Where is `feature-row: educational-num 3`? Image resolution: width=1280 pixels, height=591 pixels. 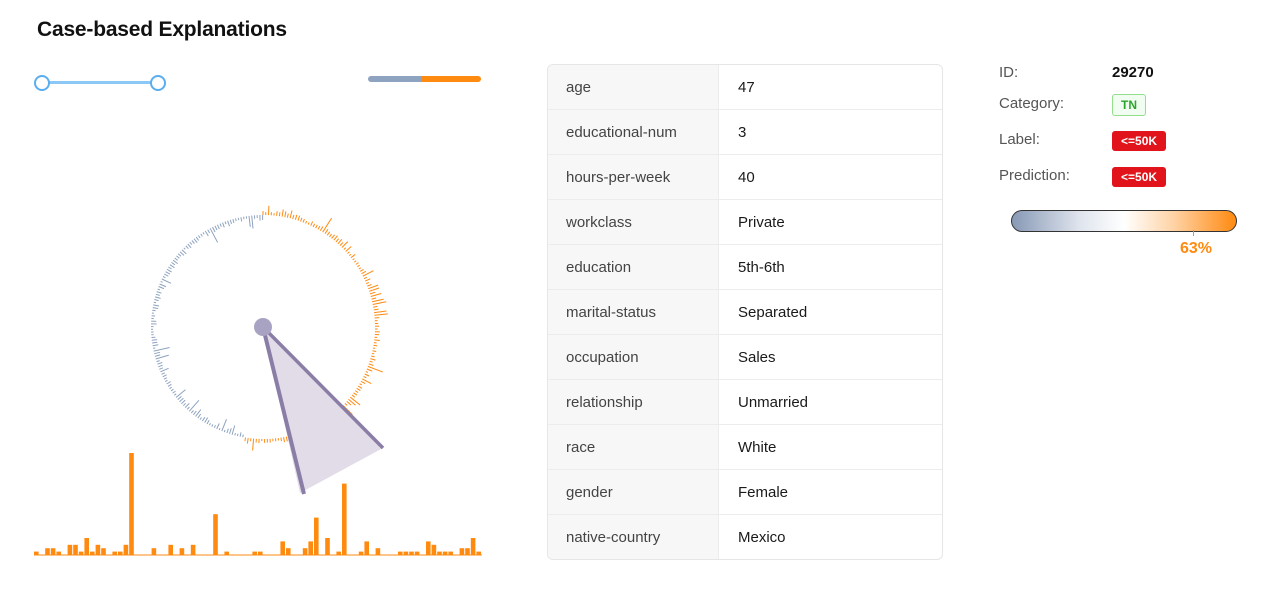
feature-row: educational-num 3 is located at coordinates (745, 132).